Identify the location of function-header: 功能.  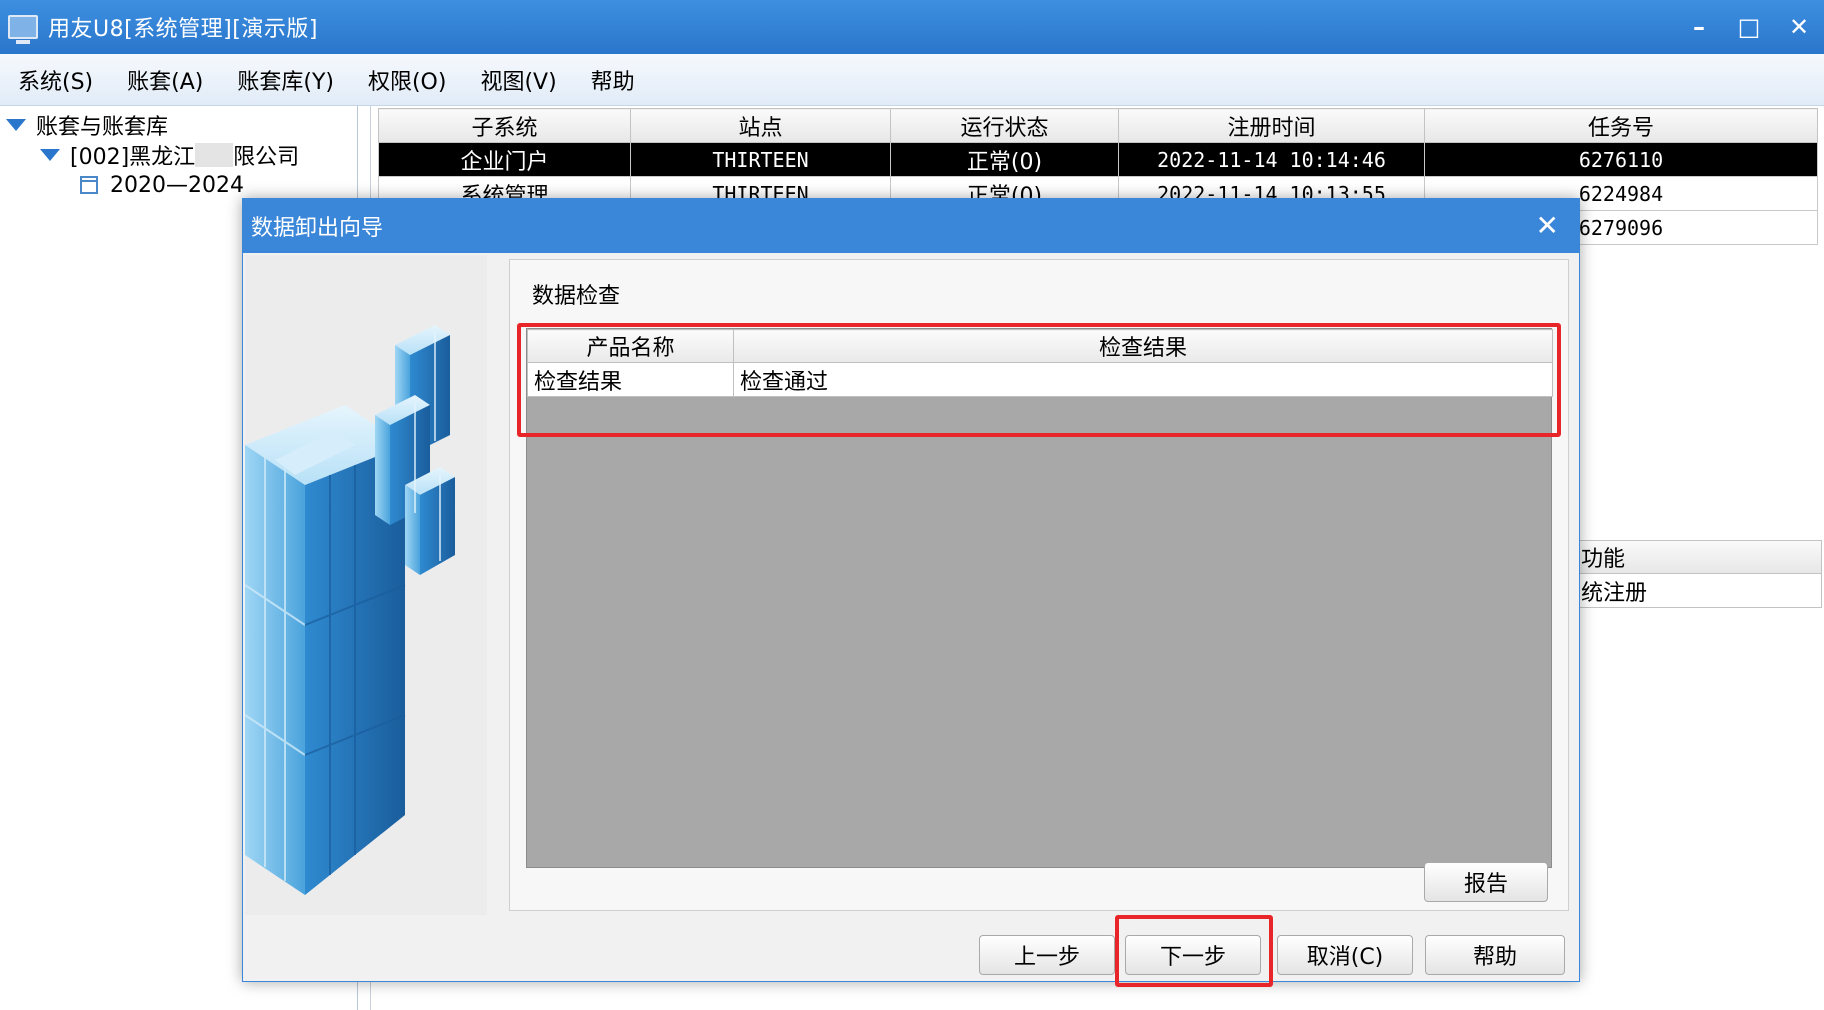
(1700, 557).